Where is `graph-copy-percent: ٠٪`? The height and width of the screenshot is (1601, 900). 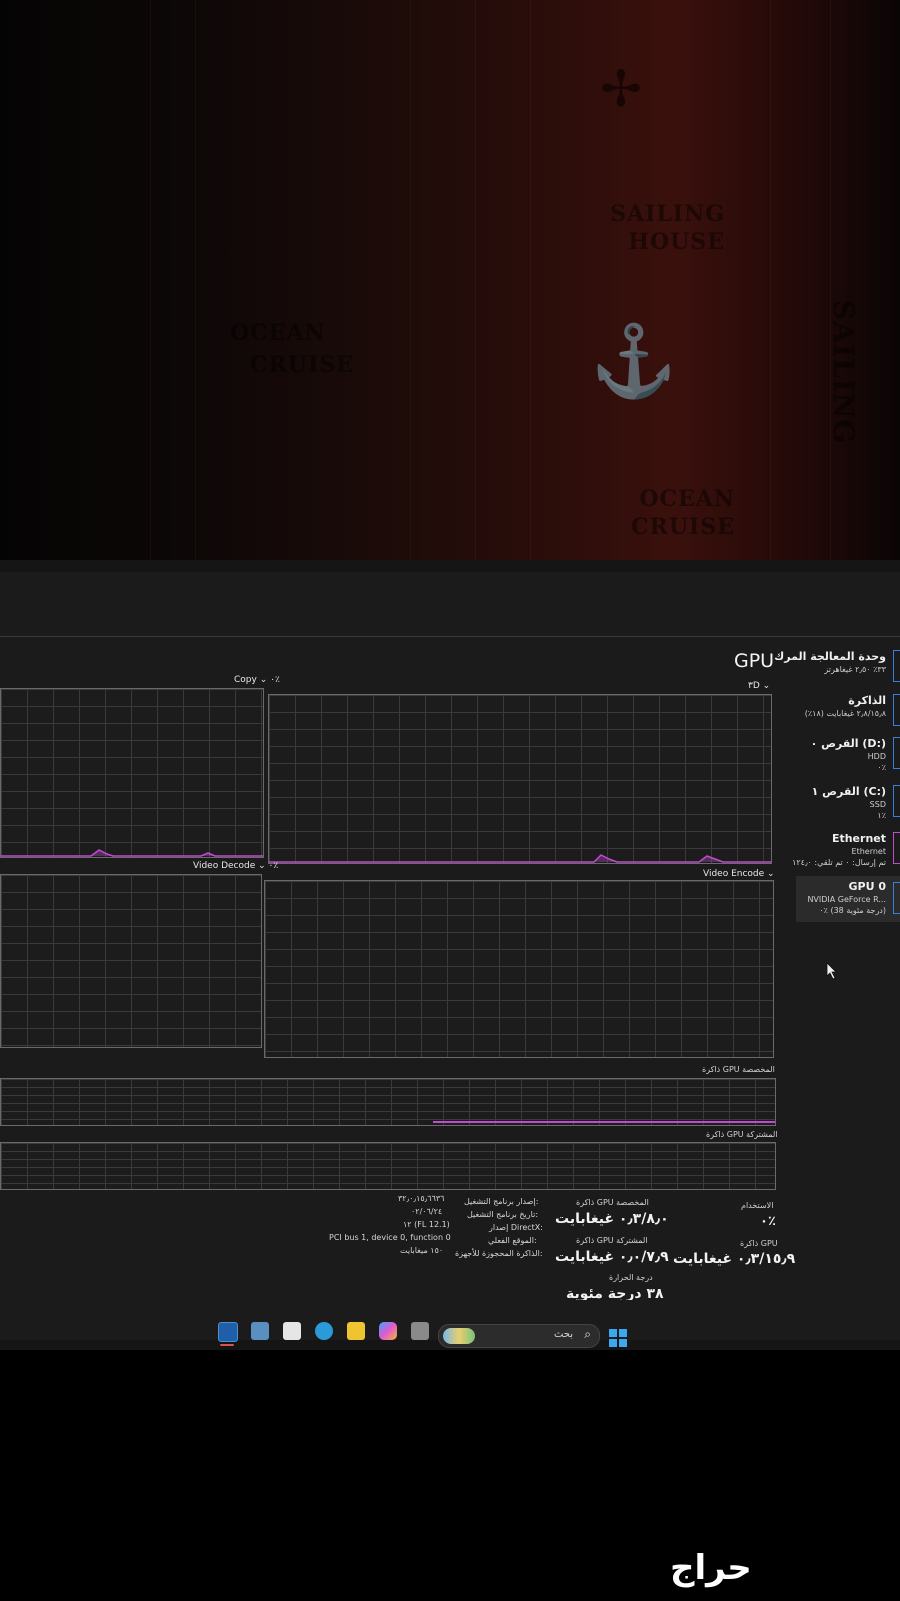 graph-copy-percent: ٠٪ is located at coordinates (275, 680).